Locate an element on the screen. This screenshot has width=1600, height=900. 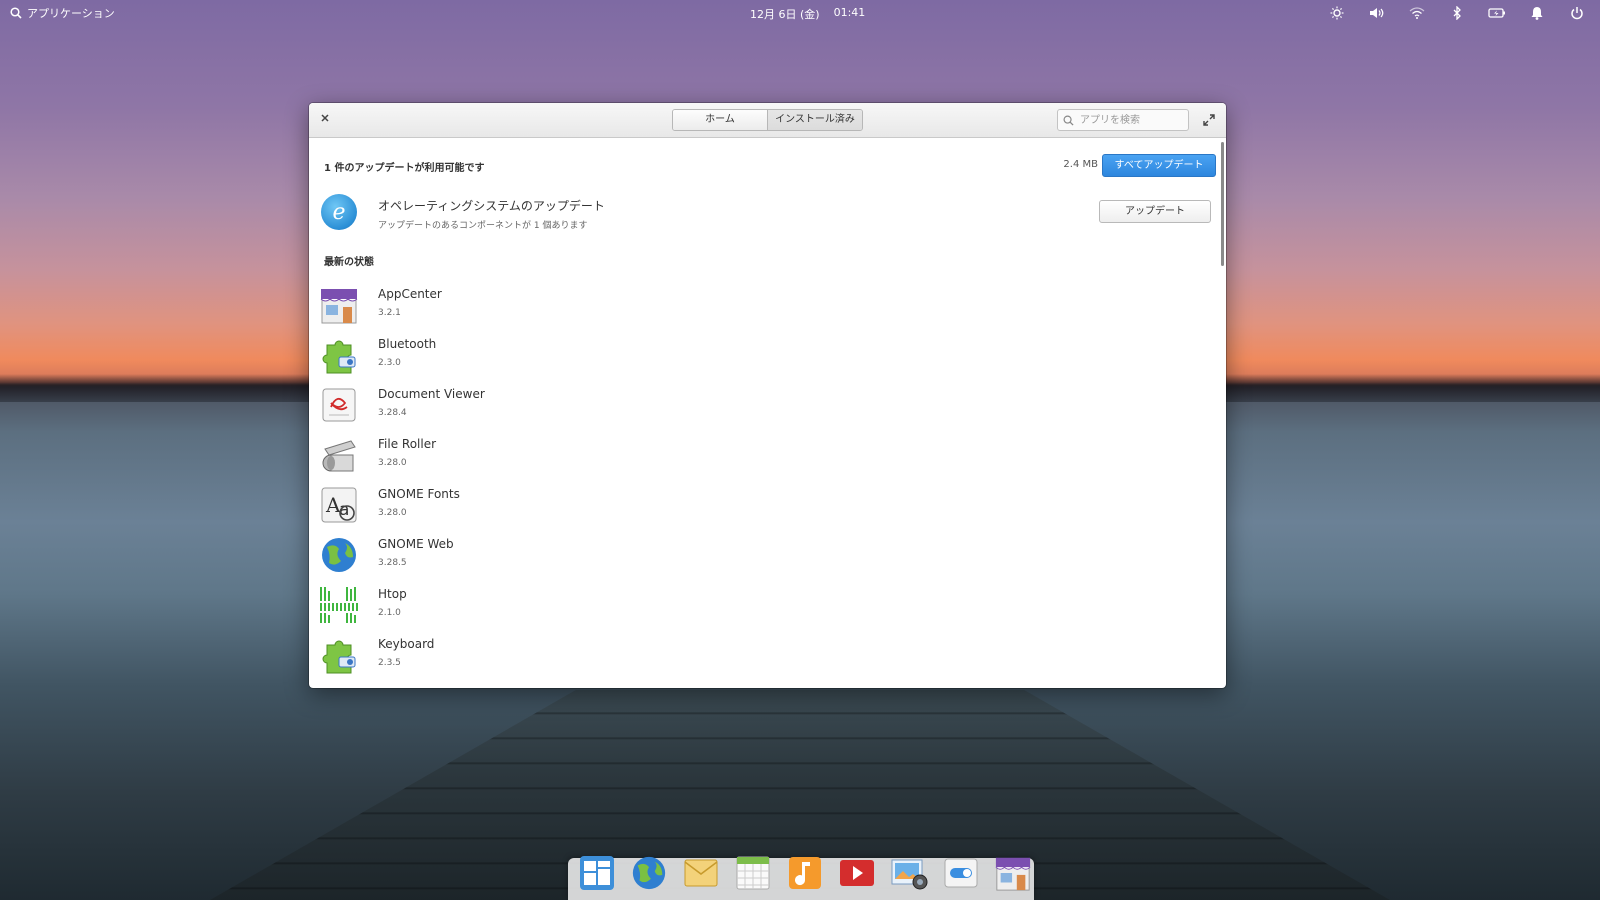
file-roller-icon is located at coordinates (339, 456).